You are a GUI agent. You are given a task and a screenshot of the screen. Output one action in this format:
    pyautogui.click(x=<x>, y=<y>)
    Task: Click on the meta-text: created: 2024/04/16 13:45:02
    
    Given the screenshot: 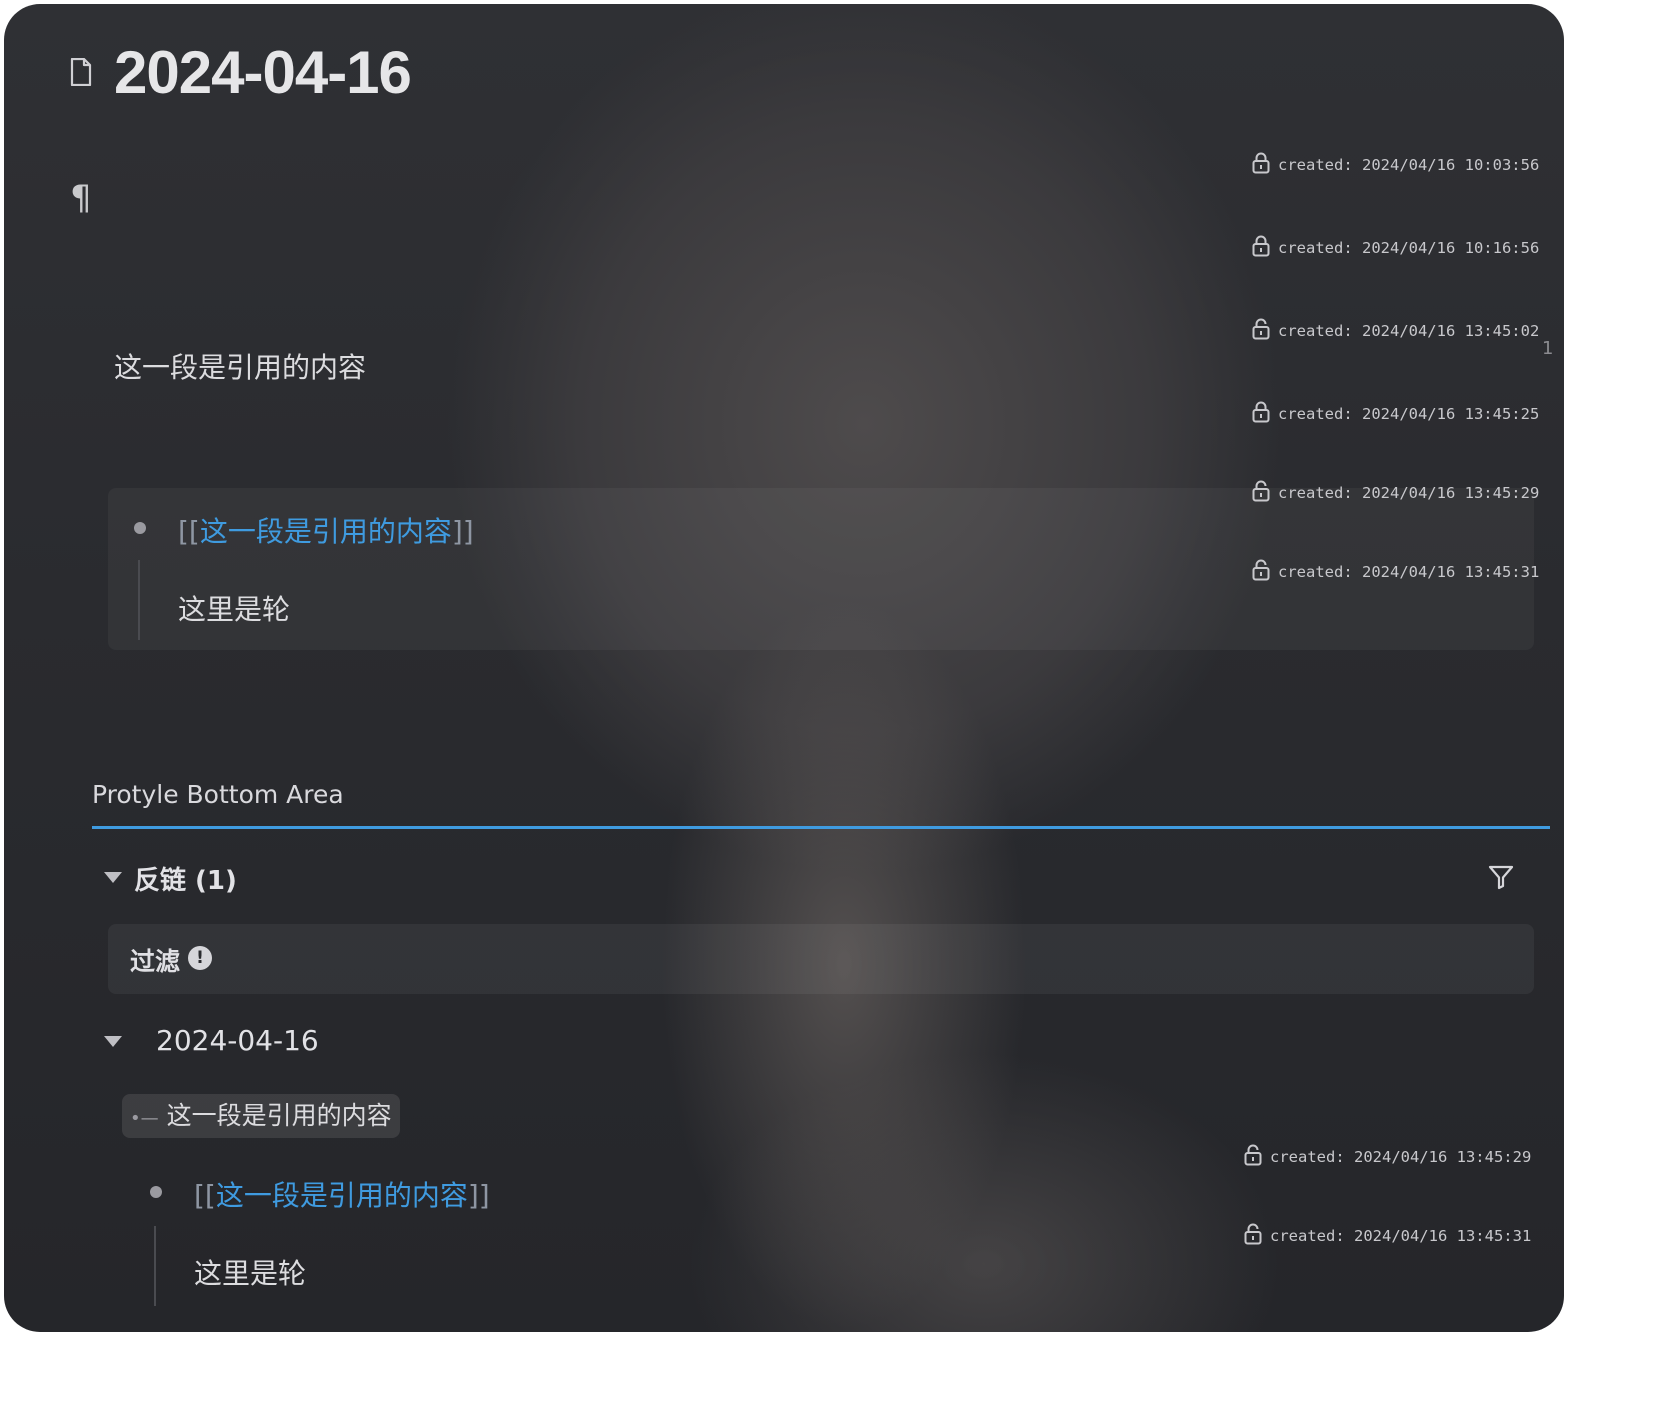 What is the action you would take?
    pyautogui.click(x=1409, y=331)
    